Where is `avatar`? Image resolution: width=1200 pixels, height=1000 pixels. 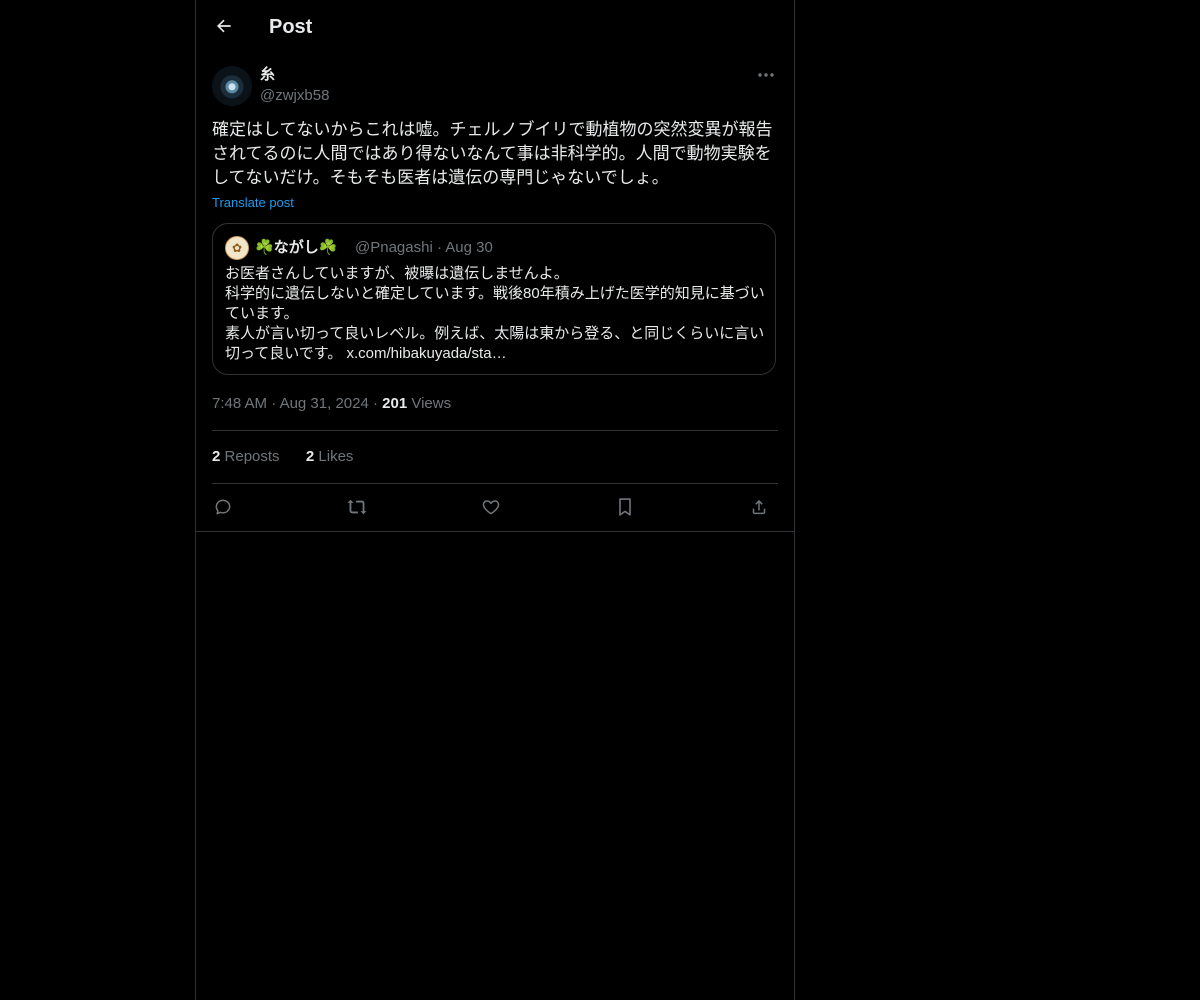 avatar is located at coordinates (232, 86).